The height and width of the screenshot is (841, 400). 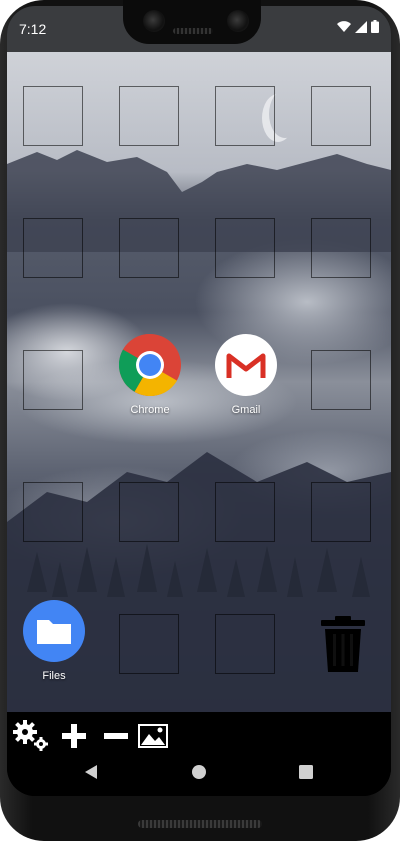 What do you see at coordinates (54, 631) in the screenshot?
I see `folder-icon` at bounding box center [54, 631].